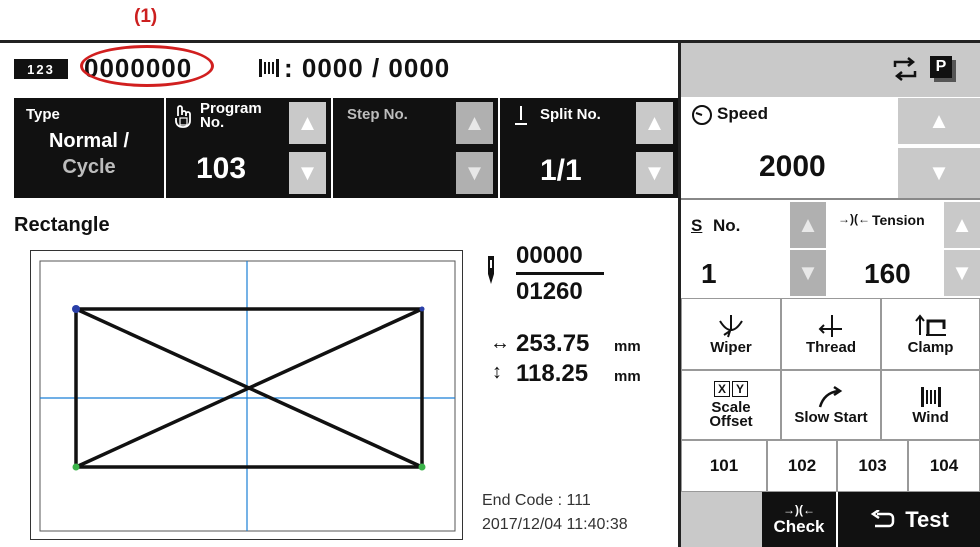 The width and height of the screenshot is (980, 547). I want to click on program-up-button: ▲, so click(307, 123).